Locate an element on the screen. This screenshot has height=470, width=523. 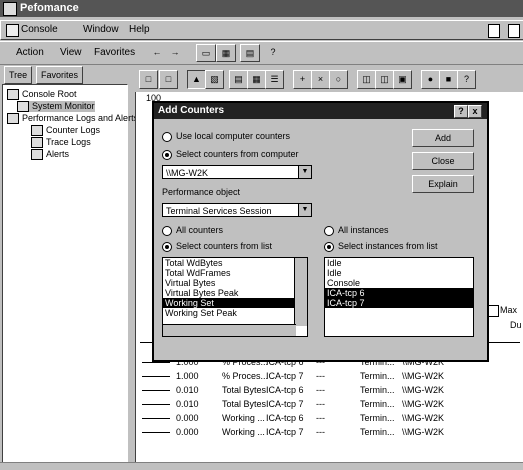
add-icon: + is located at coordinates (302, 79).